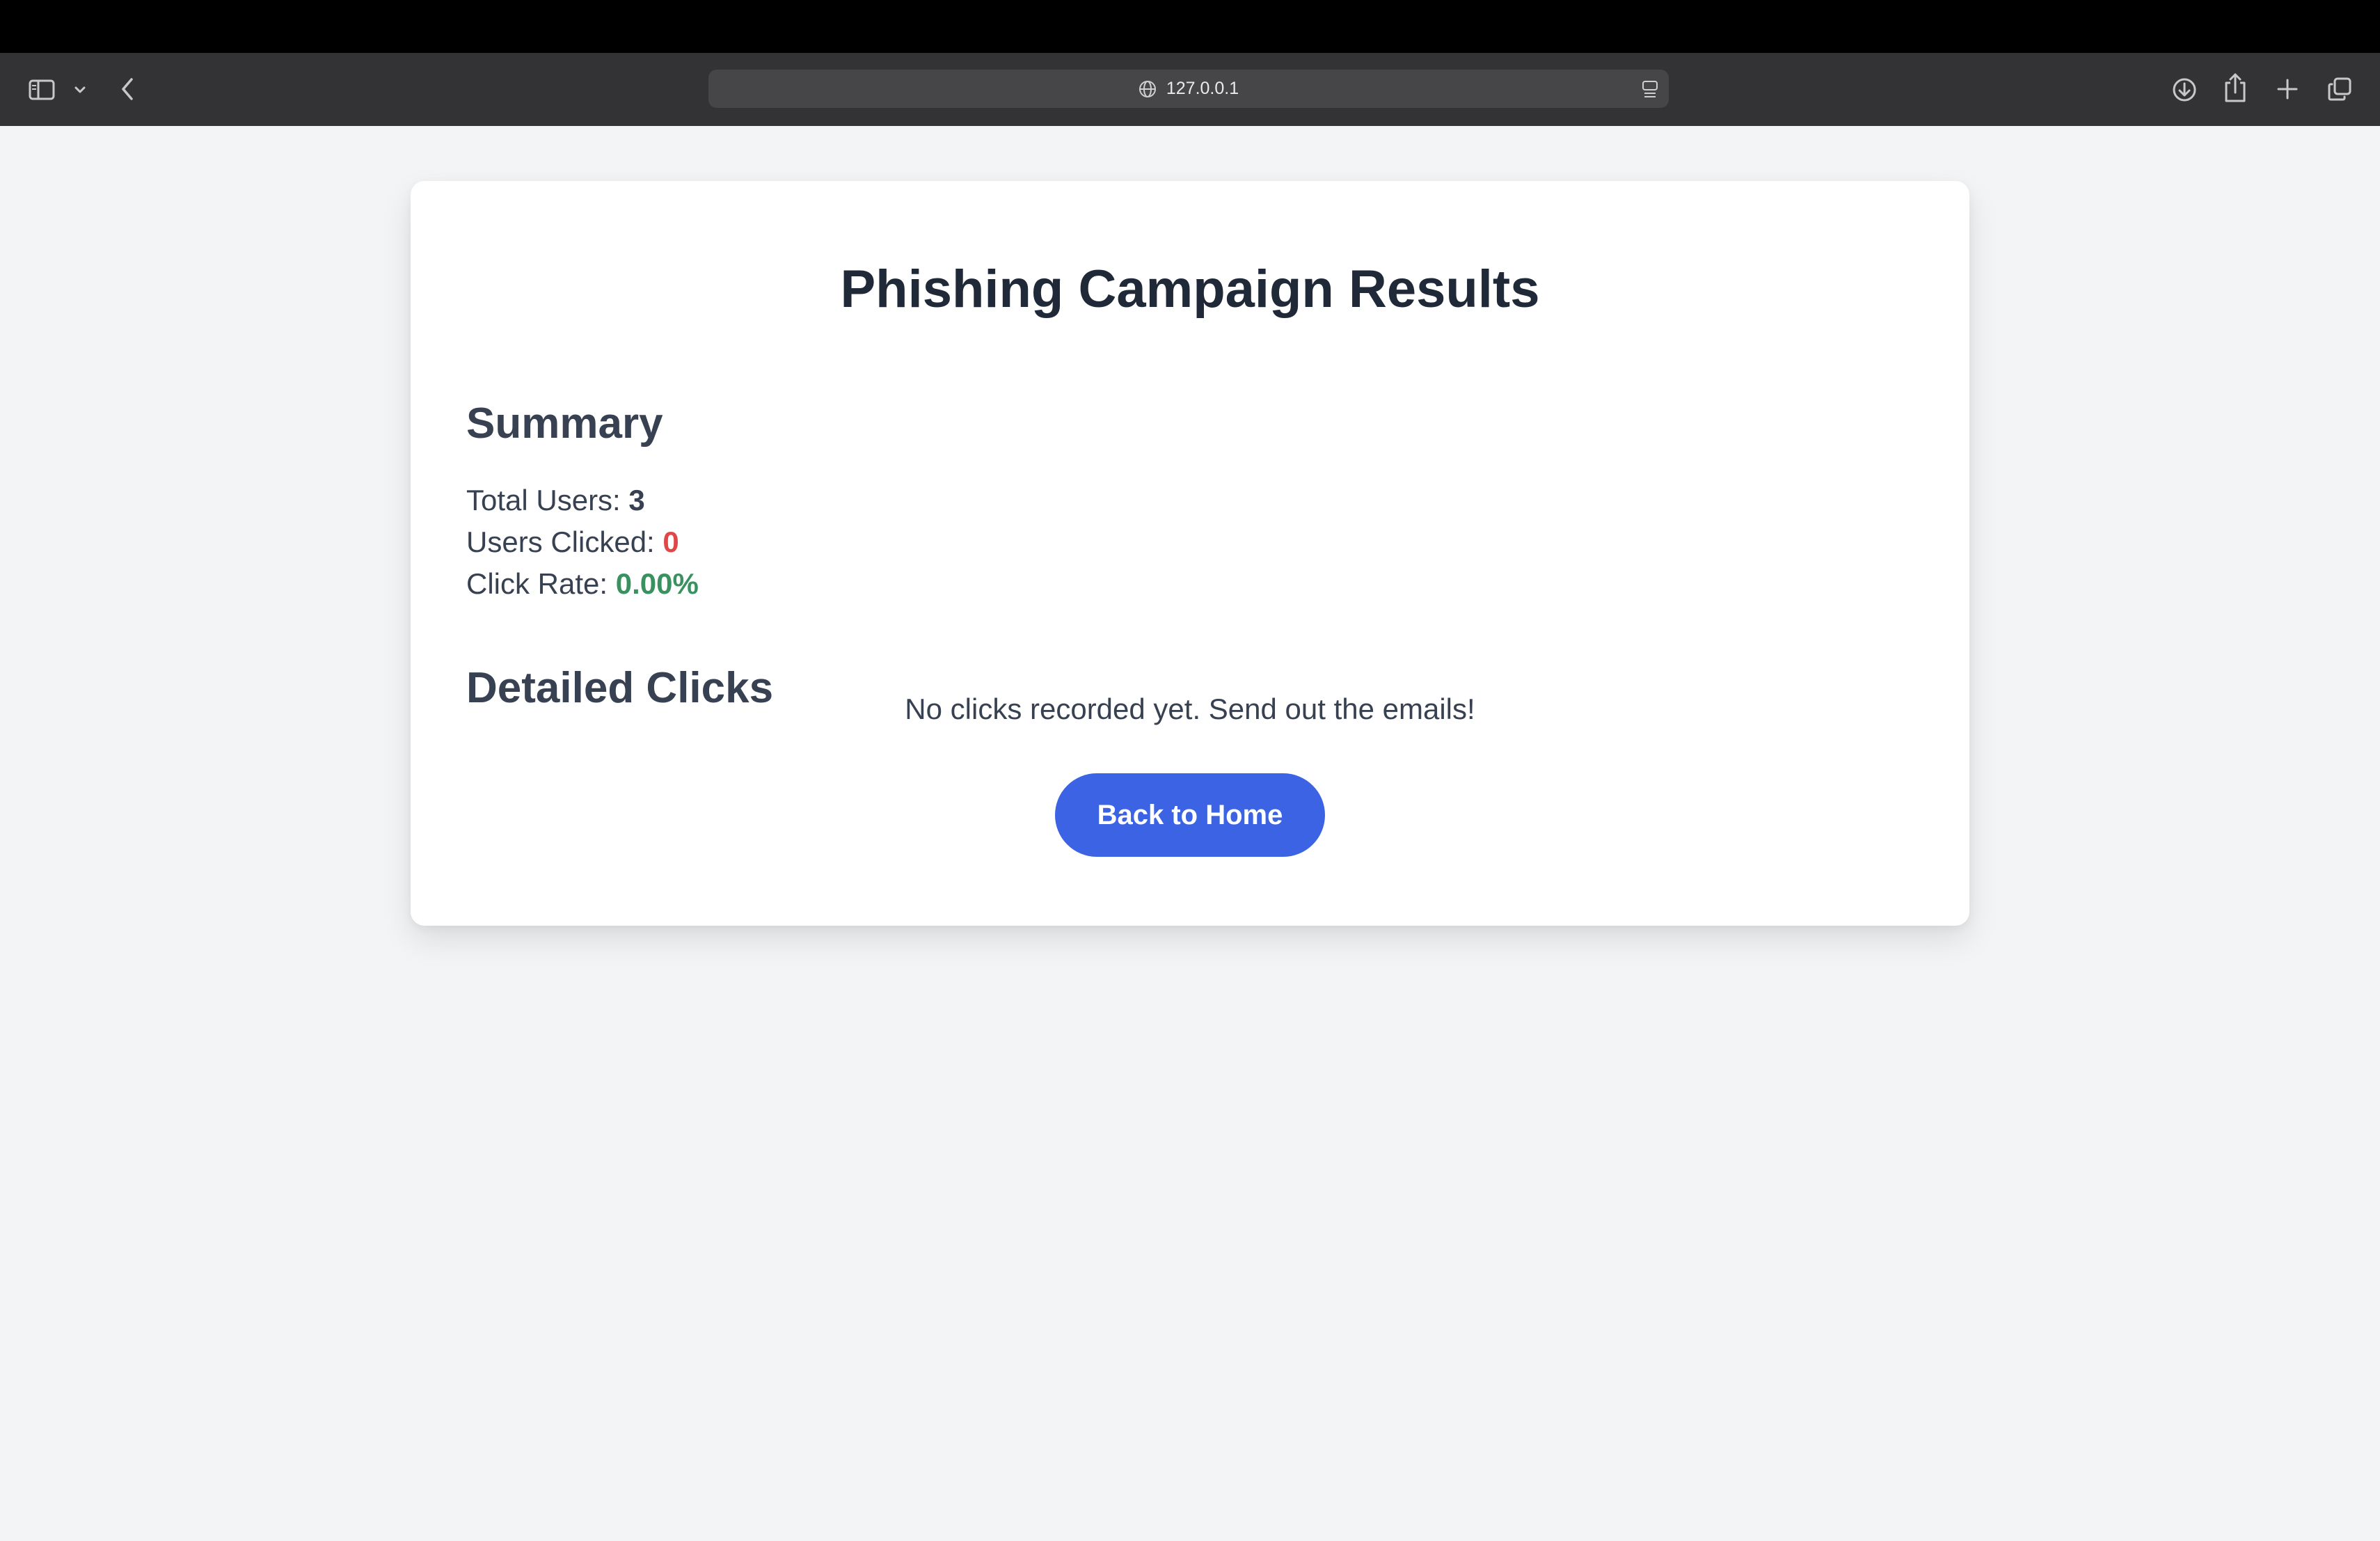 This screenshot has width=2380, height=1541. What do you see at coordinates (2235, 87) in the screenshot?
I see `share-icon` at bounding box center [2235, 87].